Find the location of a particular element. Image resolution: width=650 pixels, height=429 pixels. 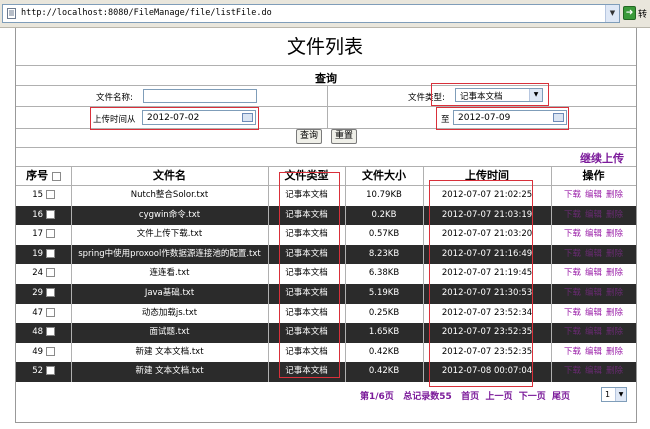

row-number: 47 is located at coordinates (38, 312).